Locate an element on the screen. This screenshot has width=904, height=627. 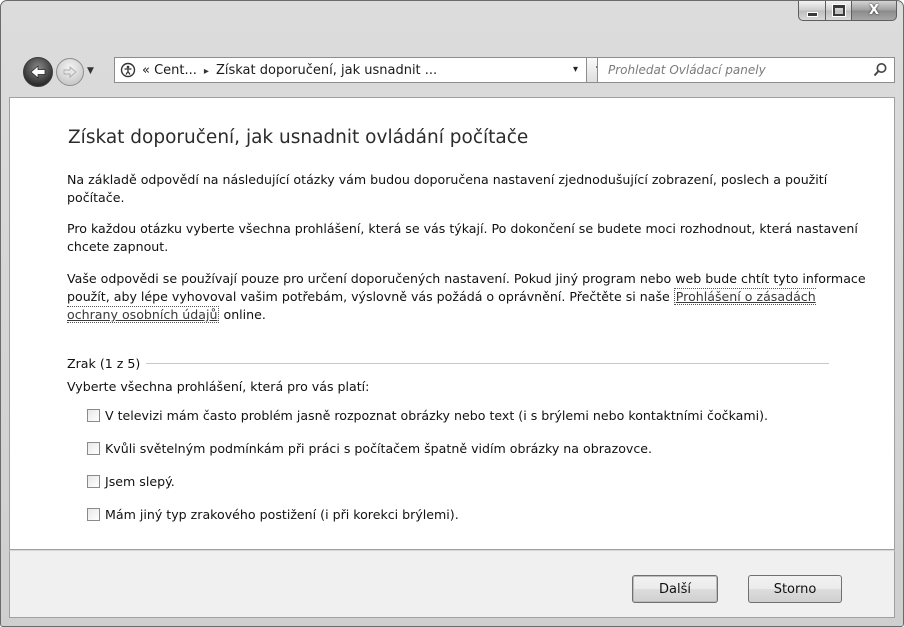
maximize-button is located at coordinates (839, 11).